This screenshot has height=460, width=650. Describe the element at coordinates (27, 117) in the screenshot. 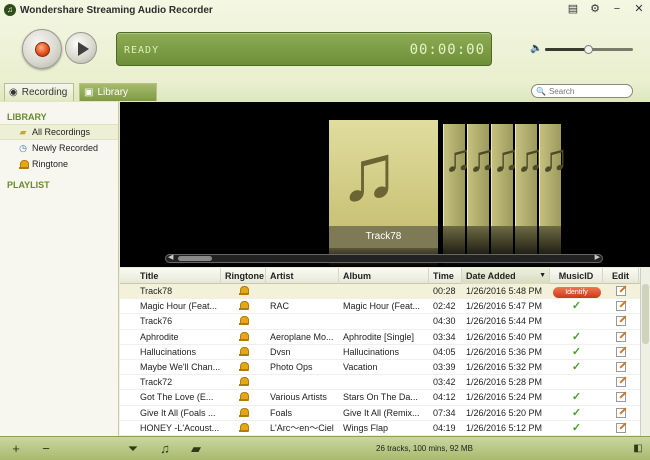

I see `library-header: LIBRARY` at that location.